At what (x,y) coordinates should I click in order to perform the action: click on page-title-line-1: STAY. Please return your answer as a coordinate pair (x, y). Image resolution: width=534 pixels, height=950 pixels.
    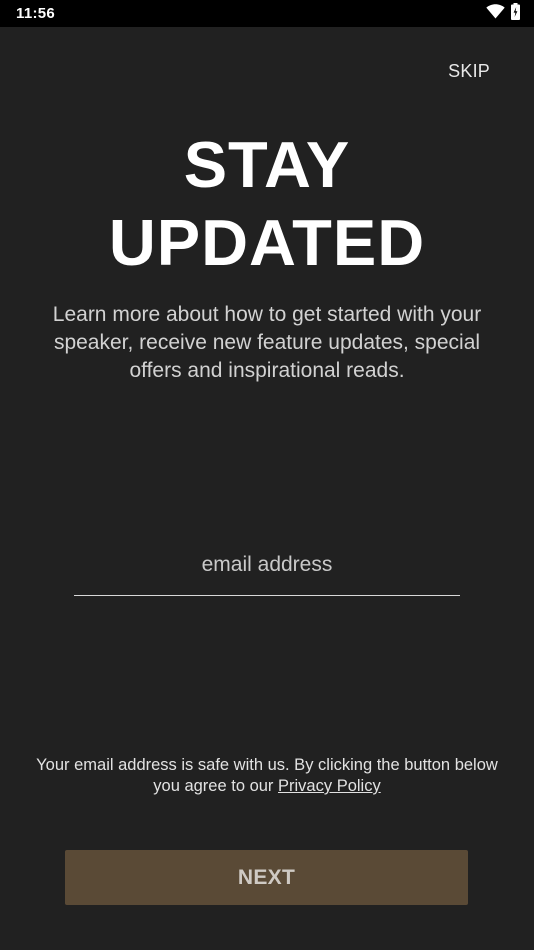
    Looking at the image, I should click on (267, 164).